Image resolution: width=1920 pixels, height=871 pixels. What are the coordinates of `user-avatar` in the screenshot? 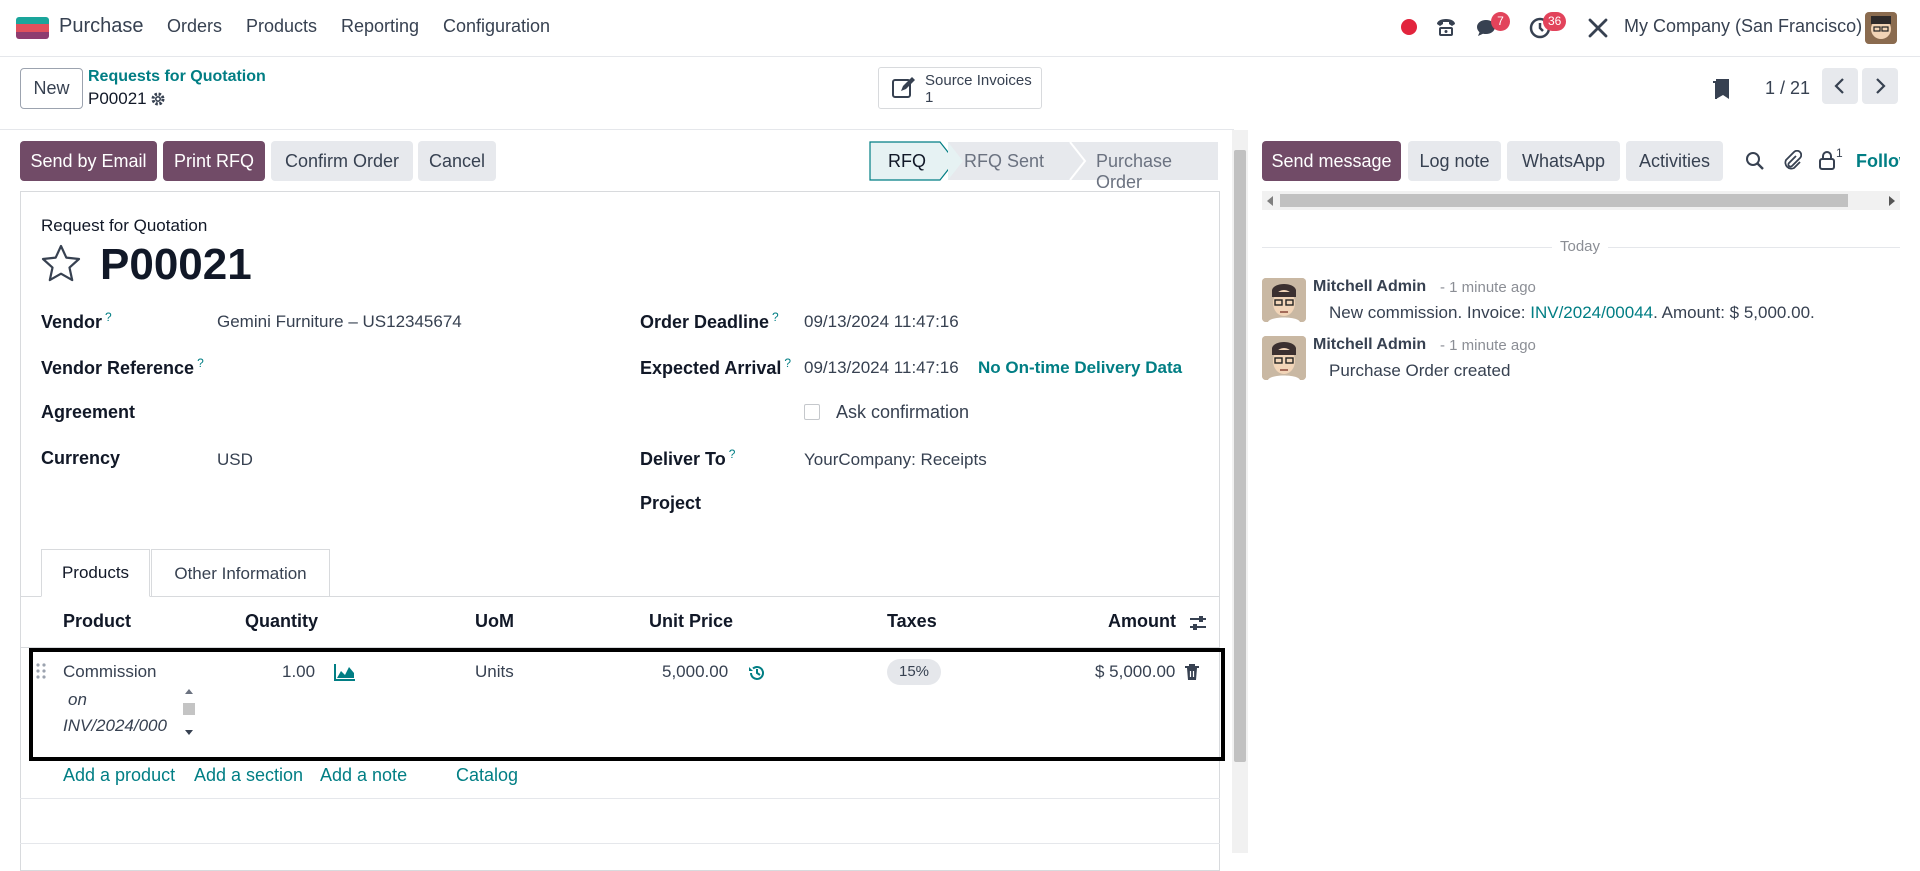 It's located at (1881, 28).